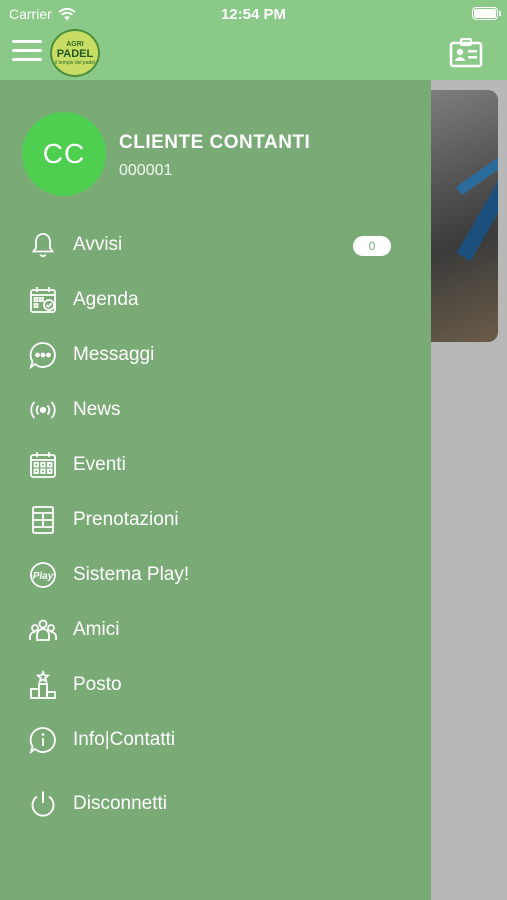  What do you see at coordinates (215, 804) in the screenshot?
I see `menu-item-disconnetti: Disconnetti` at bounding box center [215, 804].